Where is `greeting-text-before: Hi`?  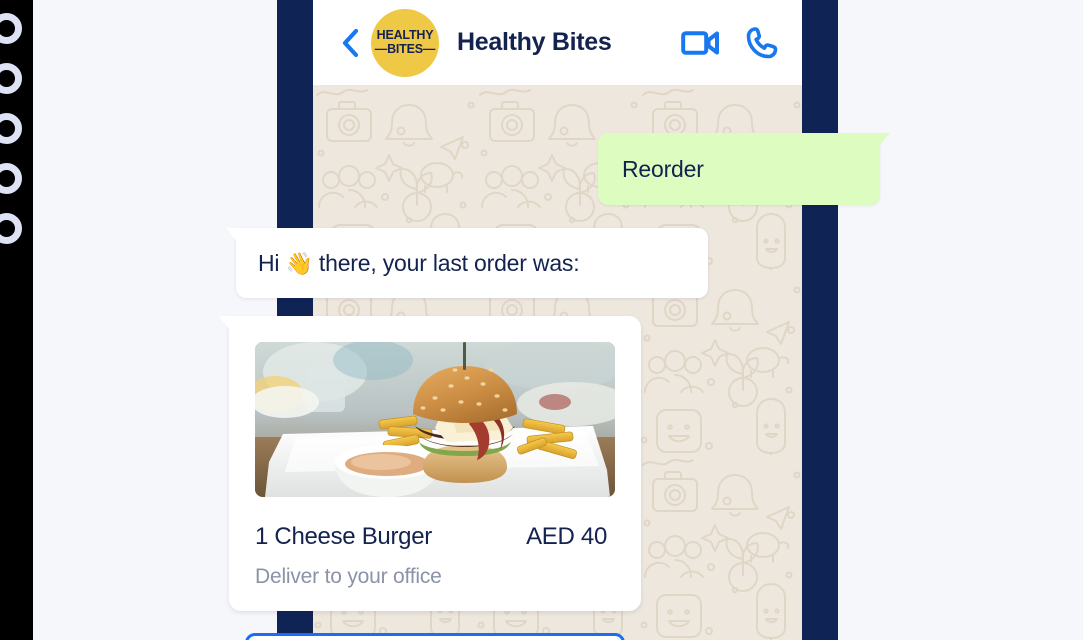 greeting-text-before: Hi is located at coordinates (272, 262).